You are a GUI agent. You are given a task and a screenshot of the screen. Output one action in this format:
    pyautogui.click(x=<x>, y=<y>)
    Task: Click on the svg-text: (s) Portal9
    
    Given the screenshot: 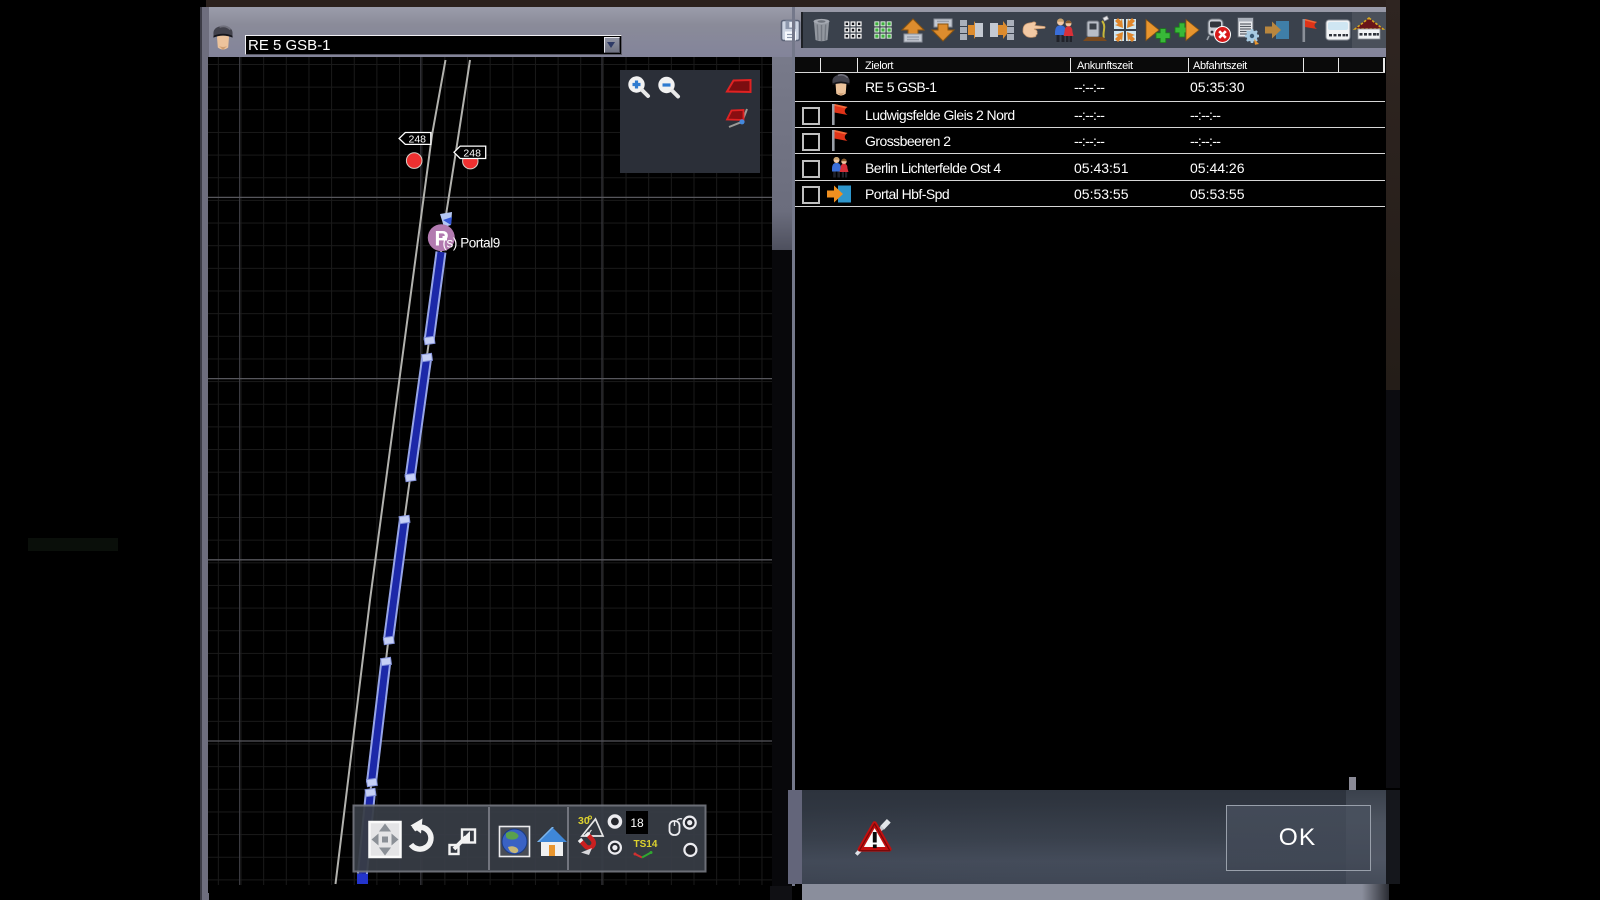 What is the action you would take?
    pyautogui.click(x=471, y=243)
    